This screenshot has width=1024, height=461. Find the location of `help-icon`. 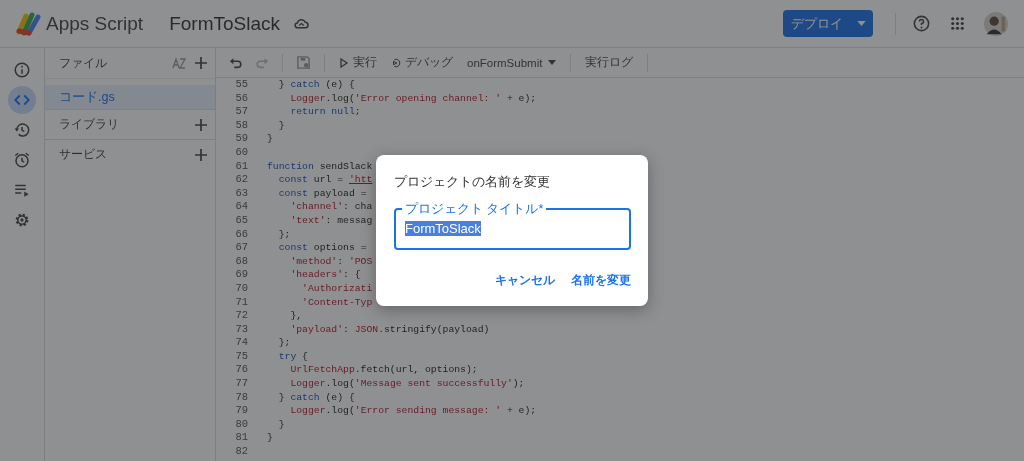

help-icon is located at coordinates (921, 23).